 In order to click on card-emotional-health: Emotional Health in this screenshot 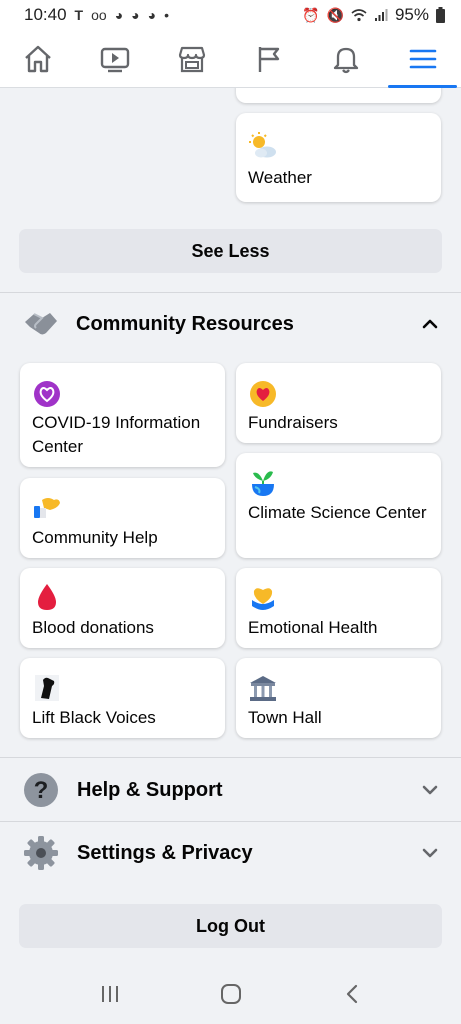, I will do `click(338, 608)`.